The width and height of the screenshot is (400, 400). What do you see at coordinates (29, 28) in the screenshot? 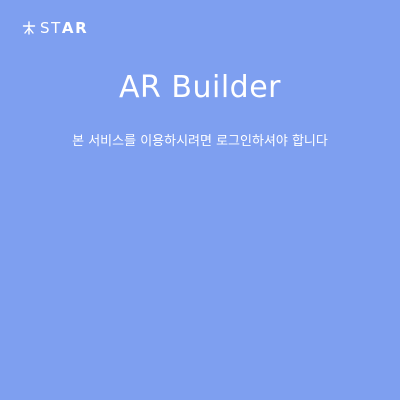
I see `star-logo-icon` at bounding box center [29, 28].